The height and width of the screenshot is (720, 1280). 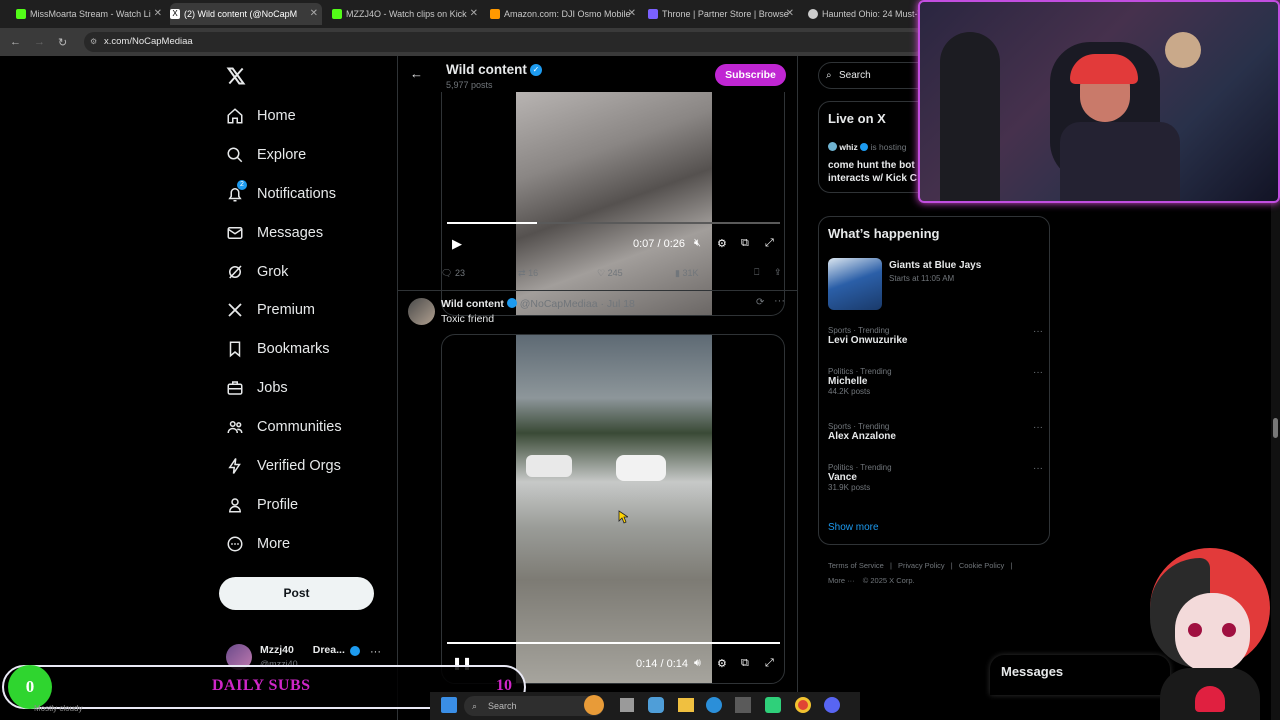 What do you see at coordinates (30, 687) in the screenshot?
I see `subs-count: 0` at bounding box center [30, 687].